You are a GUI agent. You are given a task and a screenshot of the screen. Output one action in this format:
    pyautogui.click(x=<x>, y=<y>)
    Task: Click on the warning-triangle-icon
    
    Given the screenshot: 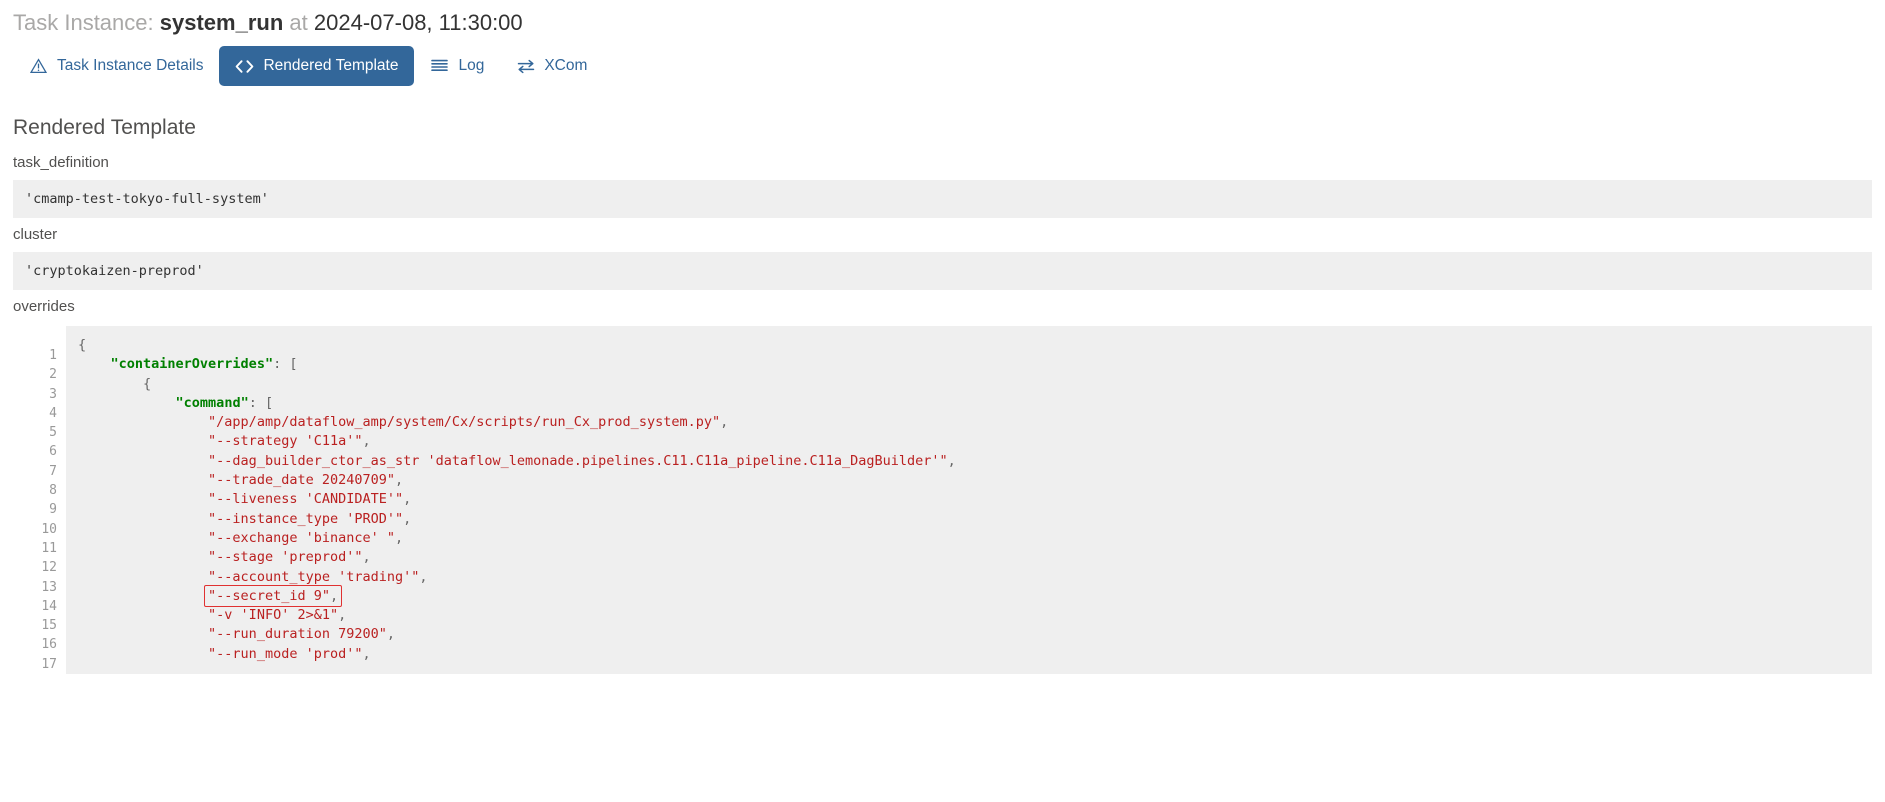 What is the action you would take?
    pyautogui.click(x=38, y=66)
    